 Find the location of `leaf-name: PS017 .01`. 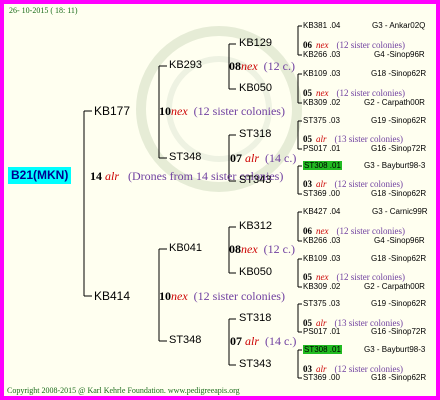

leaf-name: PS017 .01 is located at coordinates (322, 331).